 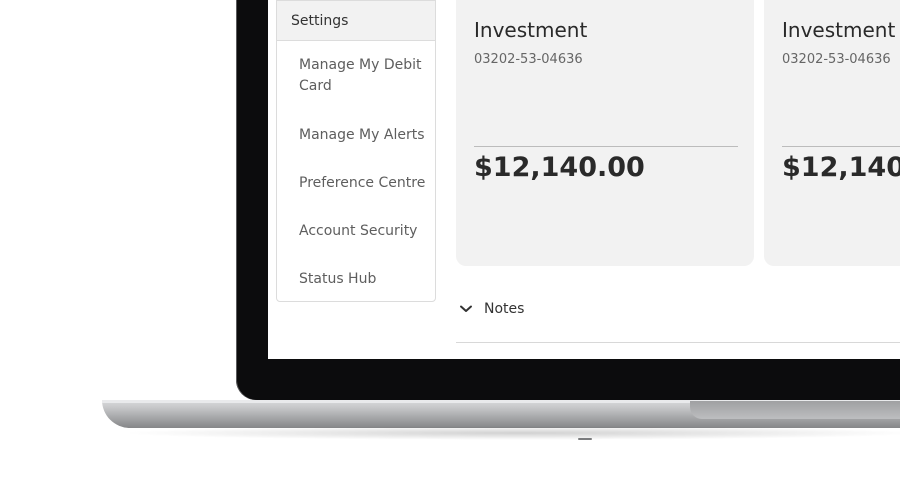 What do you see at coordinates (510, 433) in the screenshot?
I see `laptop-shadow` at bounding box center [510, 433].